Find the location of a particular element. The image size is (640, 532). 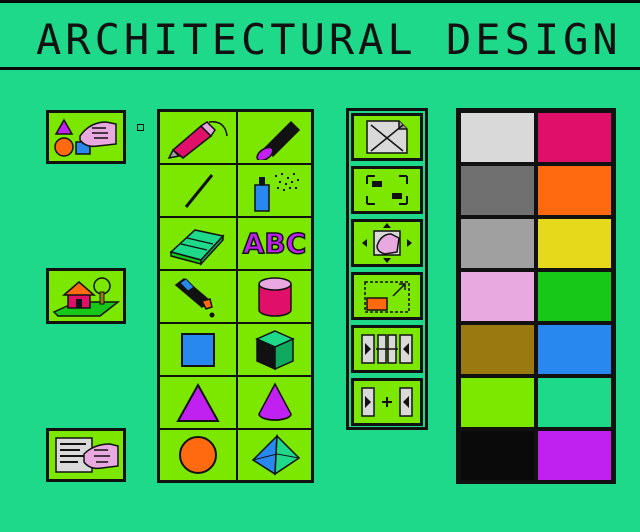

spray-can-icon is located at coordinates (276, 192).